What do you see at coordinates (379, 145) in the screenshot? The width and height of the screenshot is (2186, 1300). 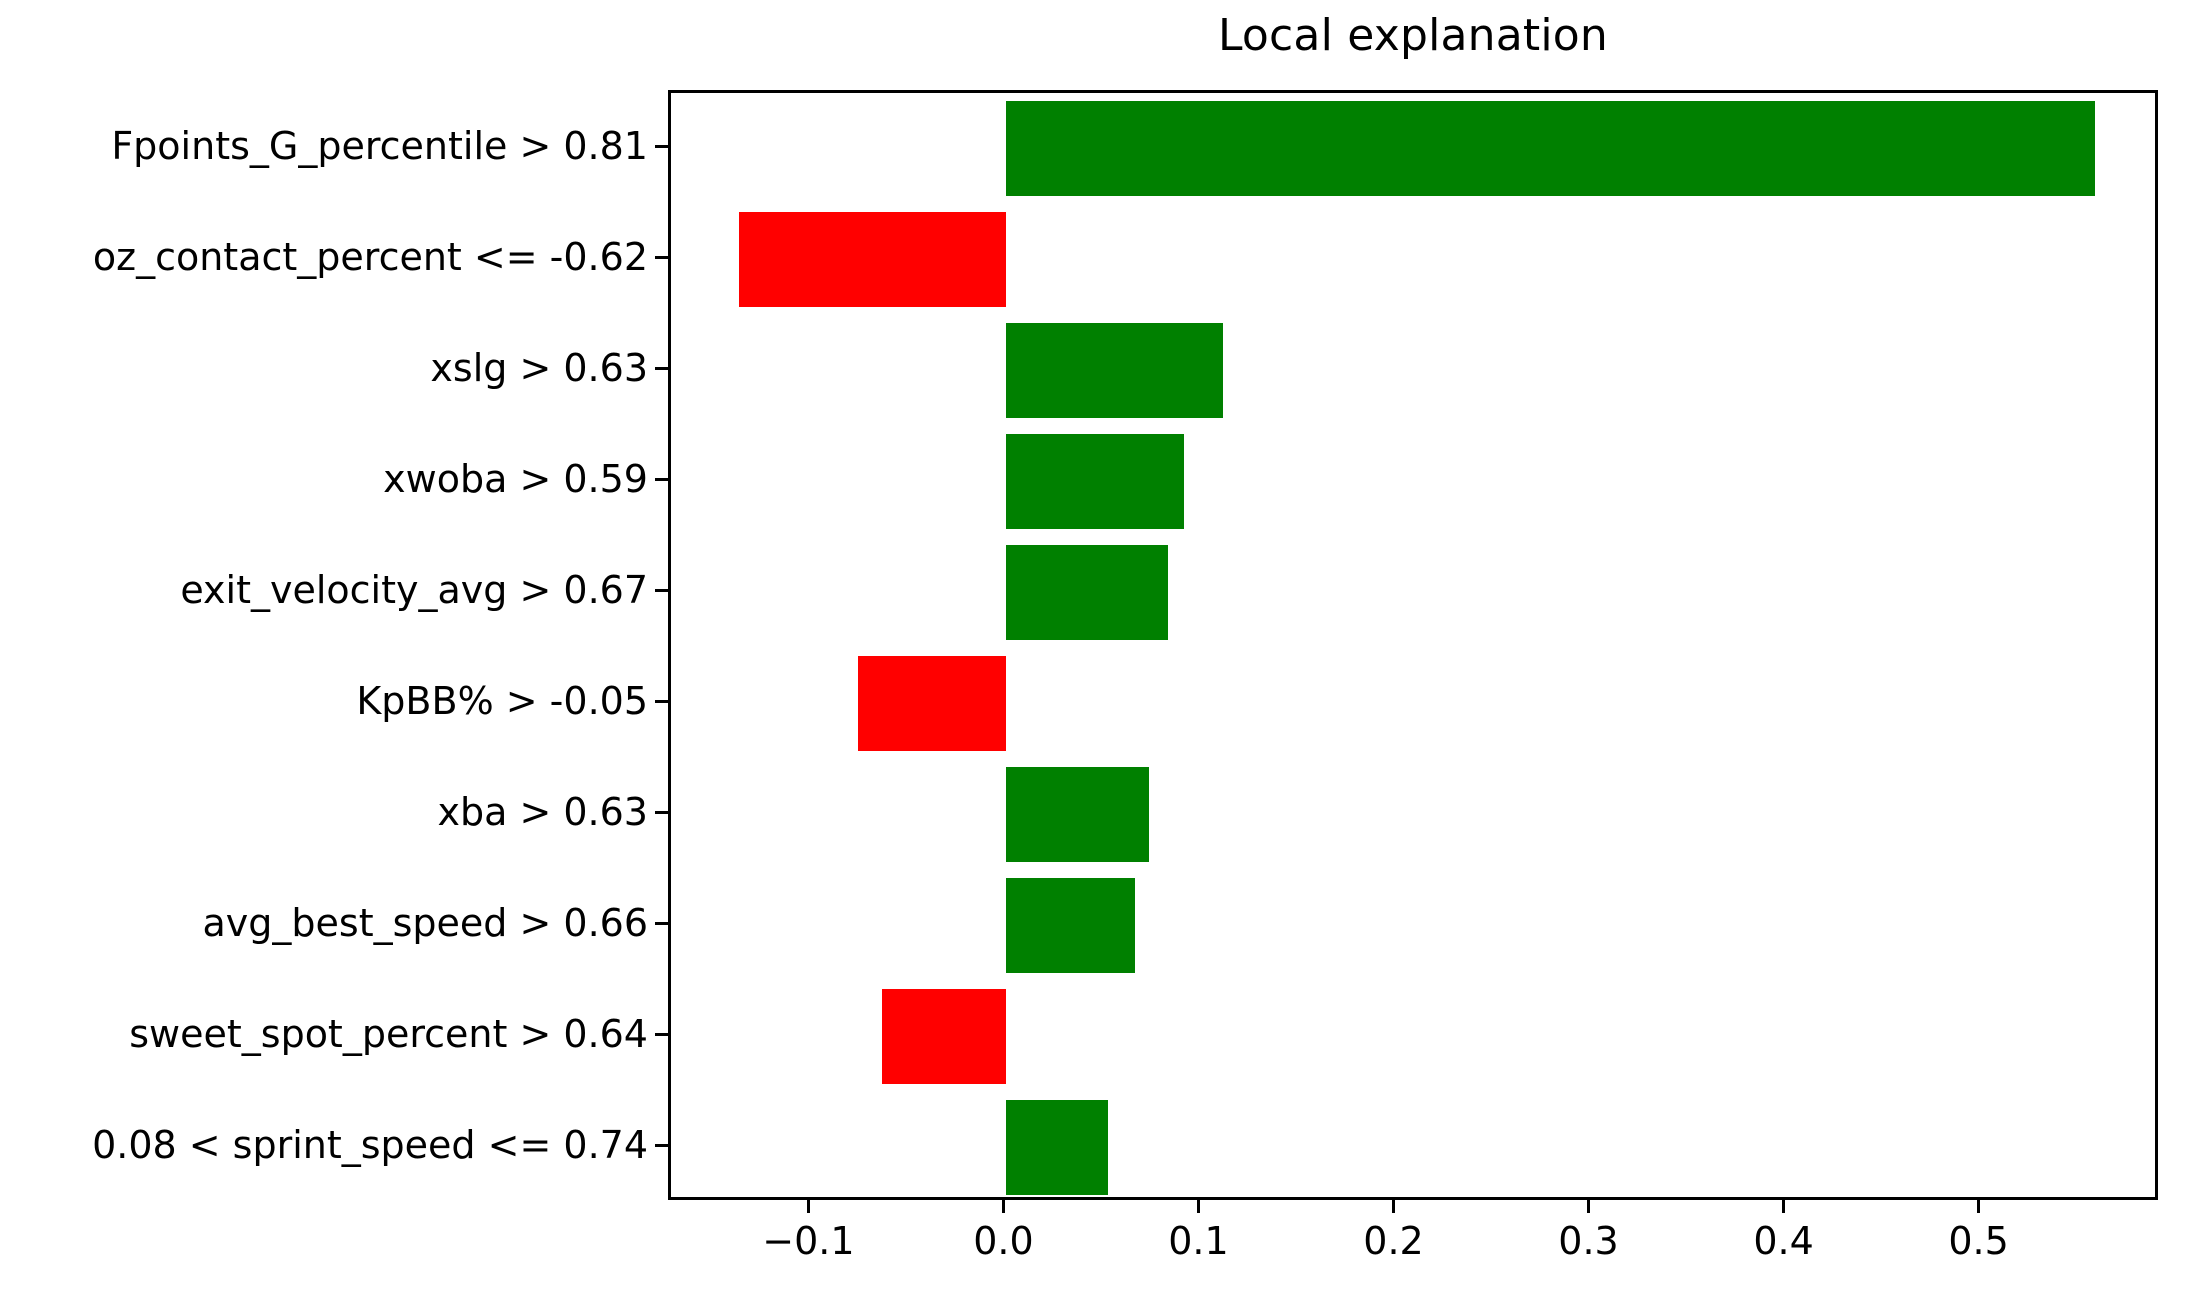 I see `y-tick-label-0: Fpoints_G_percentile > 0.81` at bounding box center [379, 145].